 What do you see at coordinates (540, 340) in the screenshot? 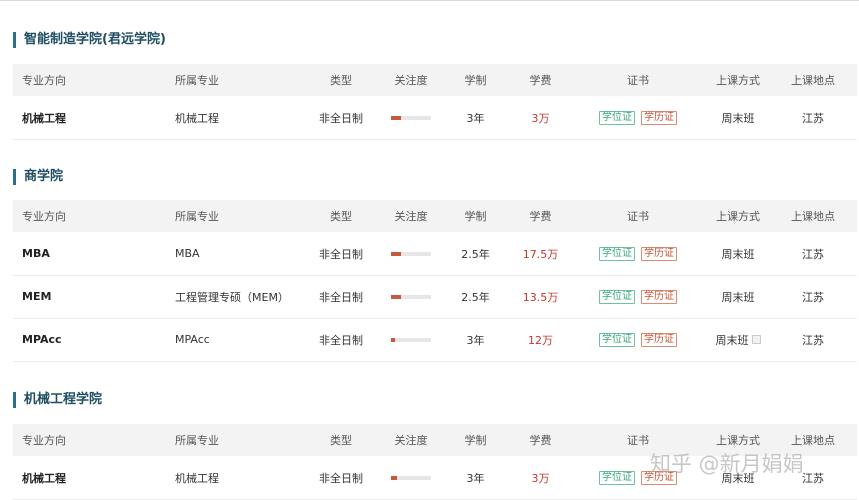
I see `row-fee: 12万` at bounding box center [540, 340].